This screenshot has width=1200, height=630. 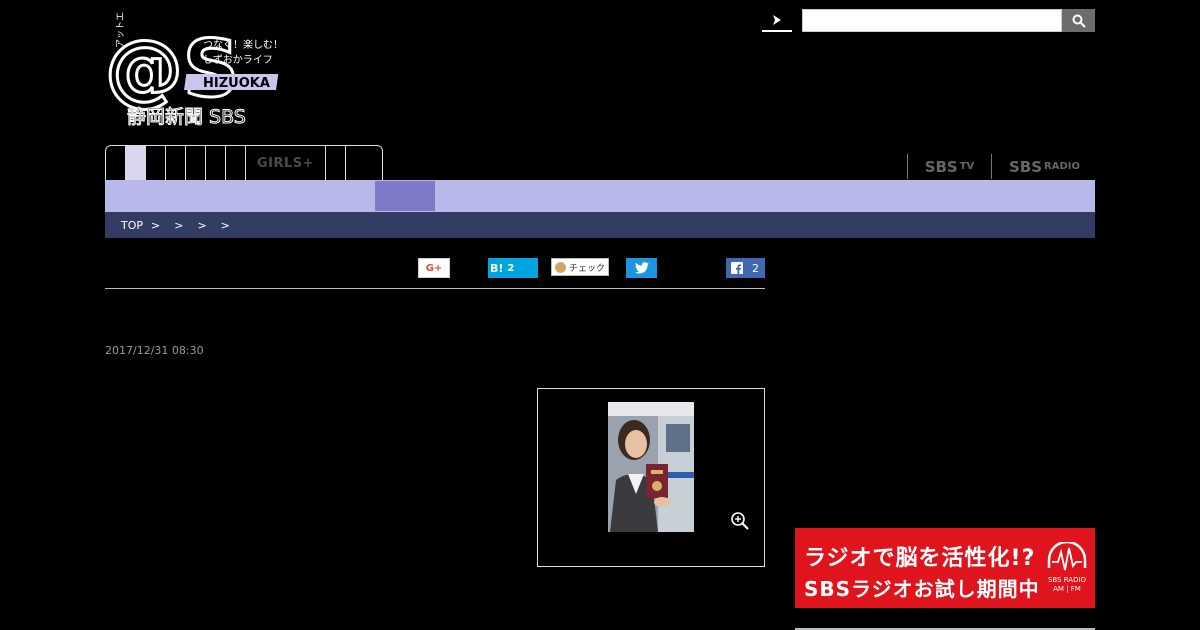 What do you see at coordinates (1067, 580) in the screenshot?
I see `ad-logo-line1: SBS RADIO` at bounding box center [1067, 580].